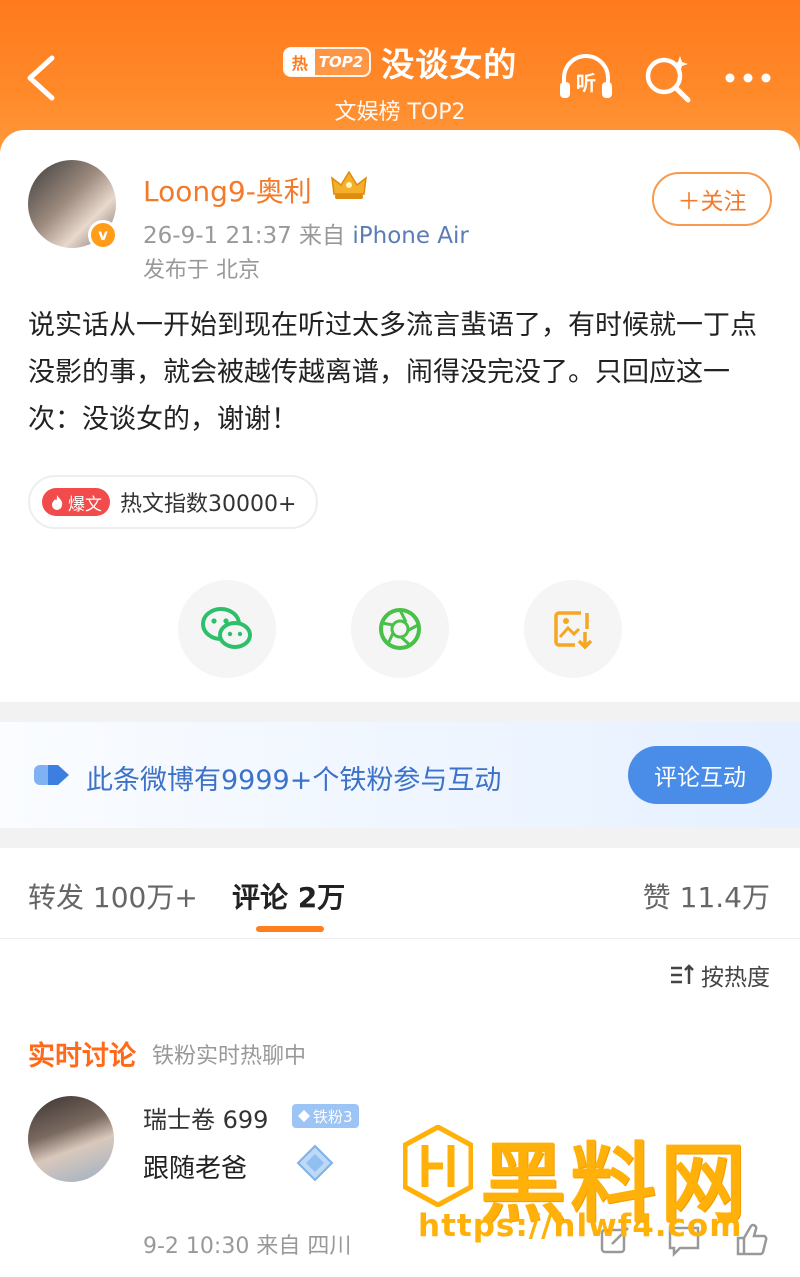 This screenshot has width=800, height=1277. I want to click on page-title: 没谈女的, so click(449, 64).